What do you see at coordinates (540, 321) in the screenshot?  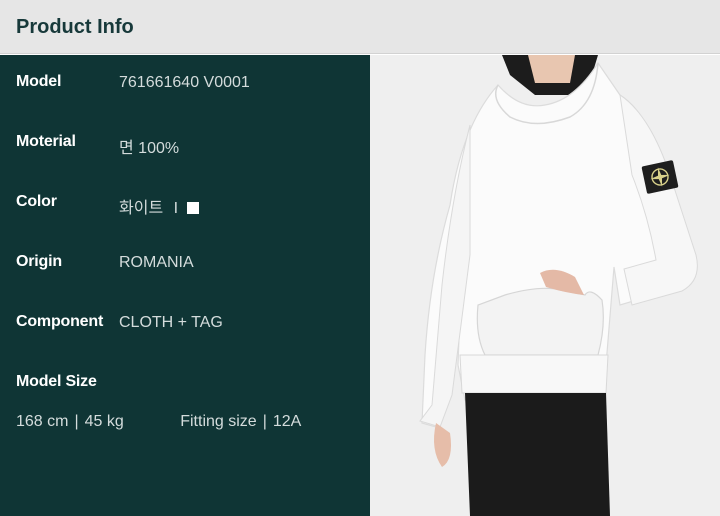 I see `hoodie-pocket` at bounding box center [540, 321].